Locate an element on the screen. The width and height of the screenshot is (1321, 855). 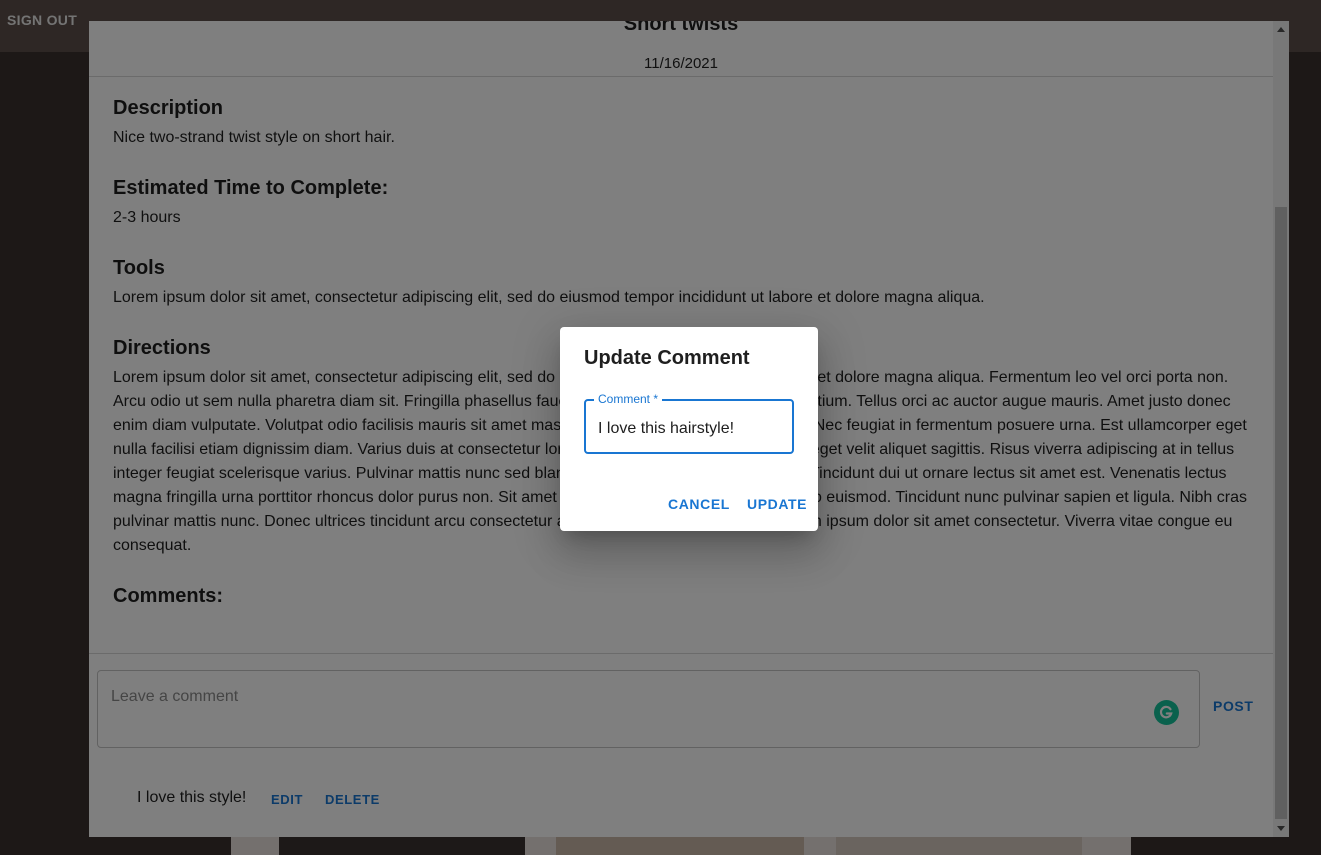
update-button: UPDATE is located at coordinates (777, 504).